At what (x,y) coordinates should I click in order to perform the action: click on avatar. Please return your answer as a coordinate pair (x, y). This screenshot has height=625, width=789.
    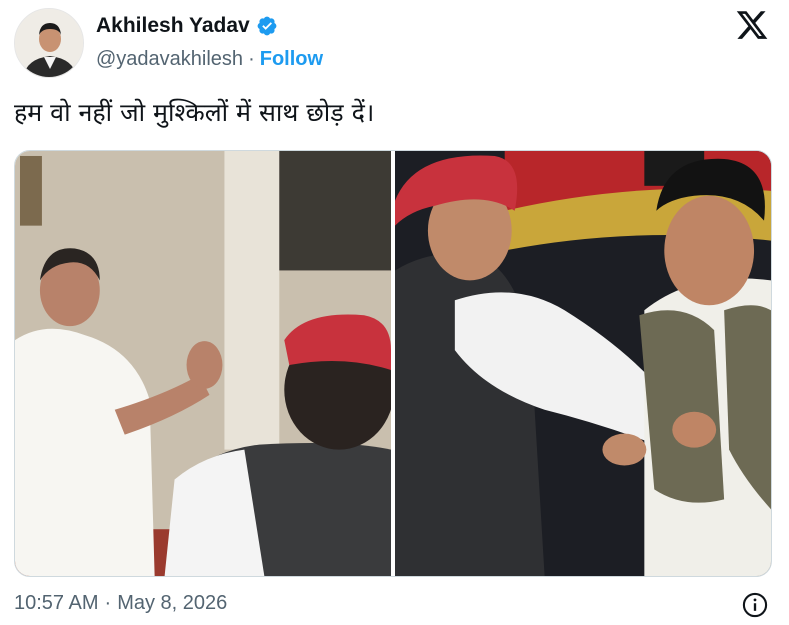
    Looking at the image, I should click on (49, 43).